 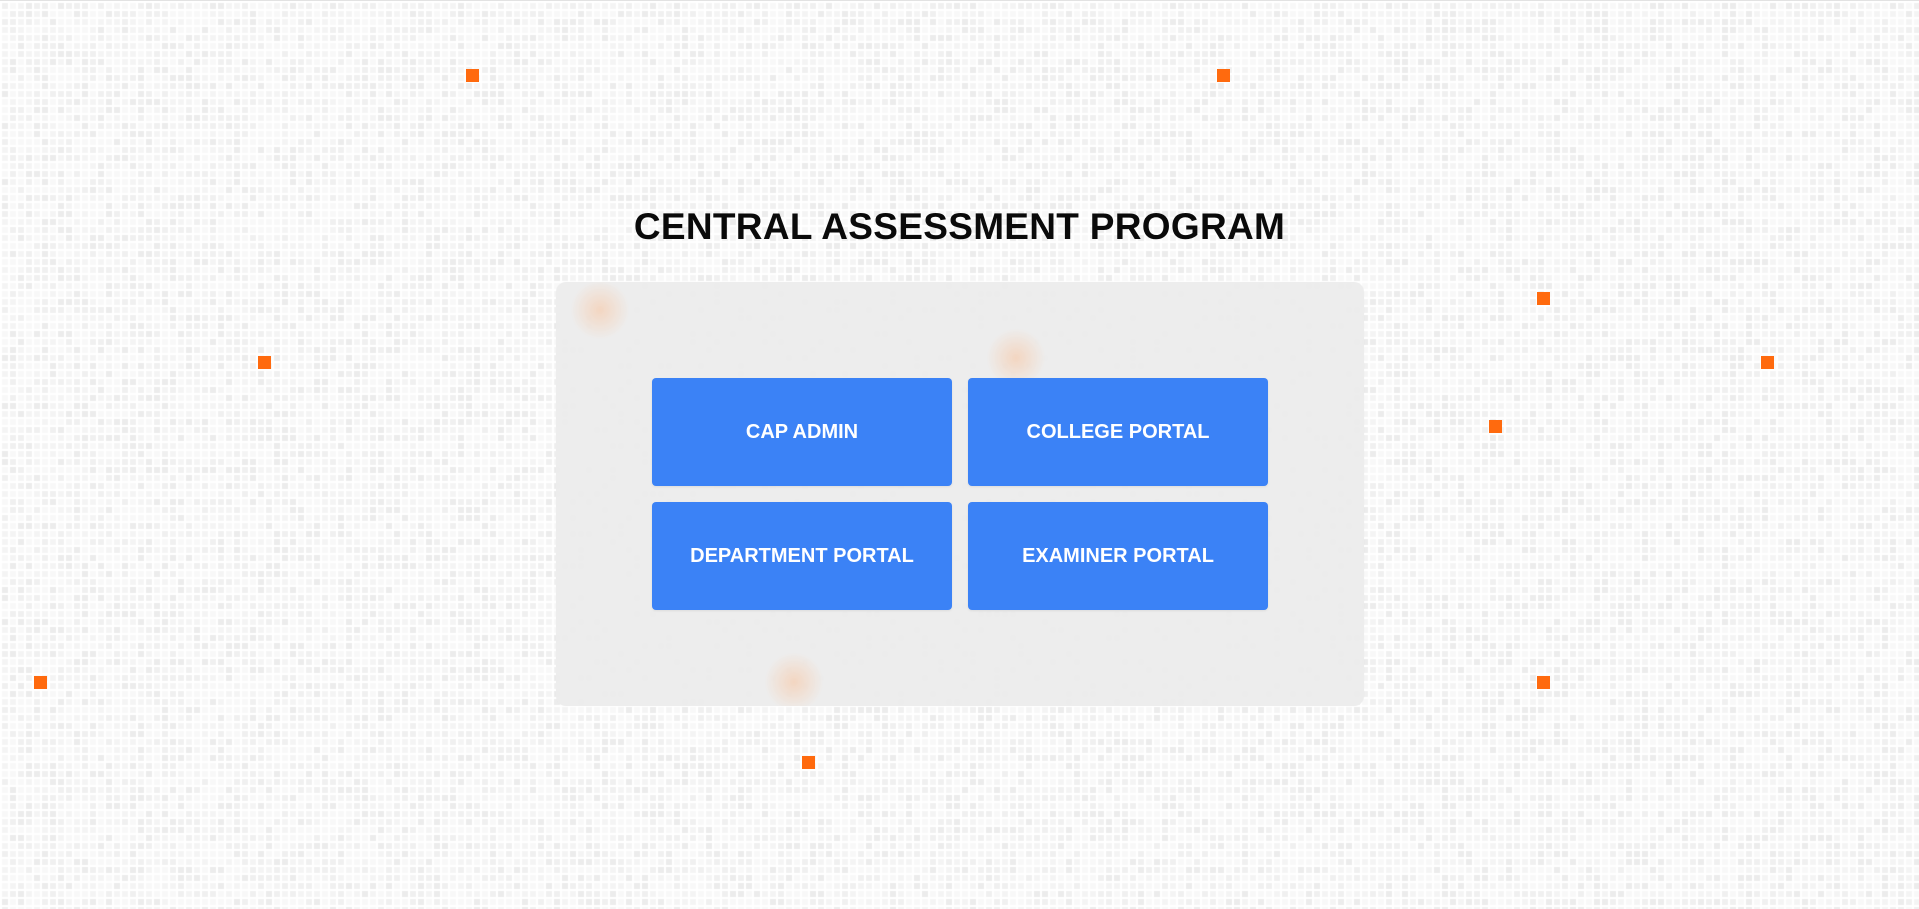 What do you see at coordinates (1118, 556) in the screenshot?
I see `examiner-portal-button: EXAMINER PORTAL` at bounding box center [1118, 556].